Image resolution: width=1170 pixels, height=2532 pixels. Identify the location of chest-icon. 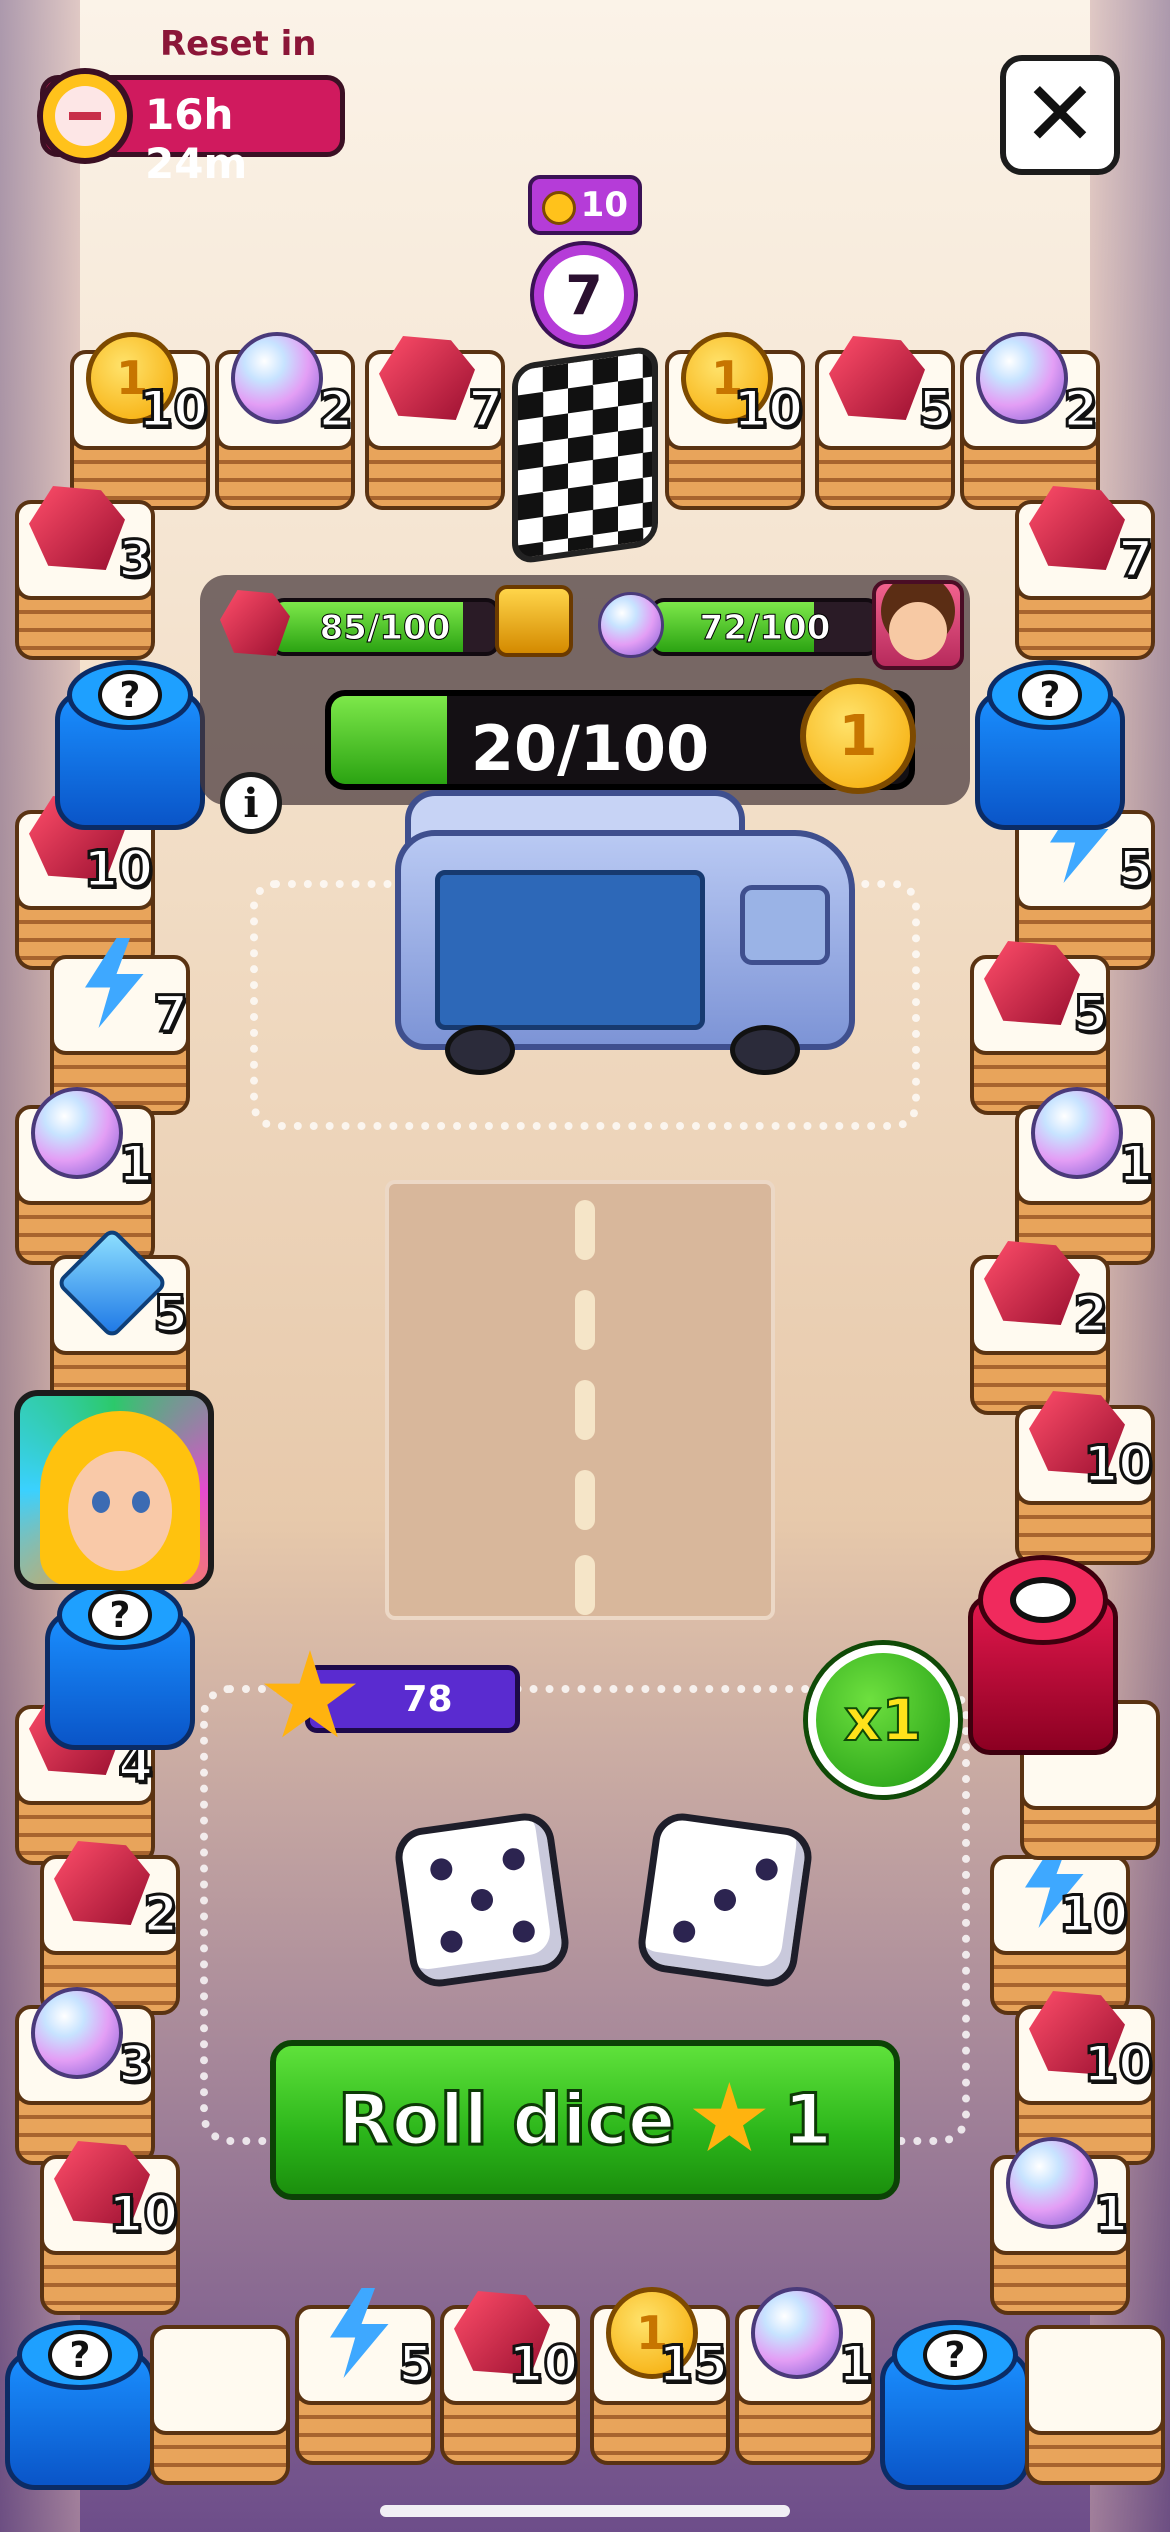
(534, 621).